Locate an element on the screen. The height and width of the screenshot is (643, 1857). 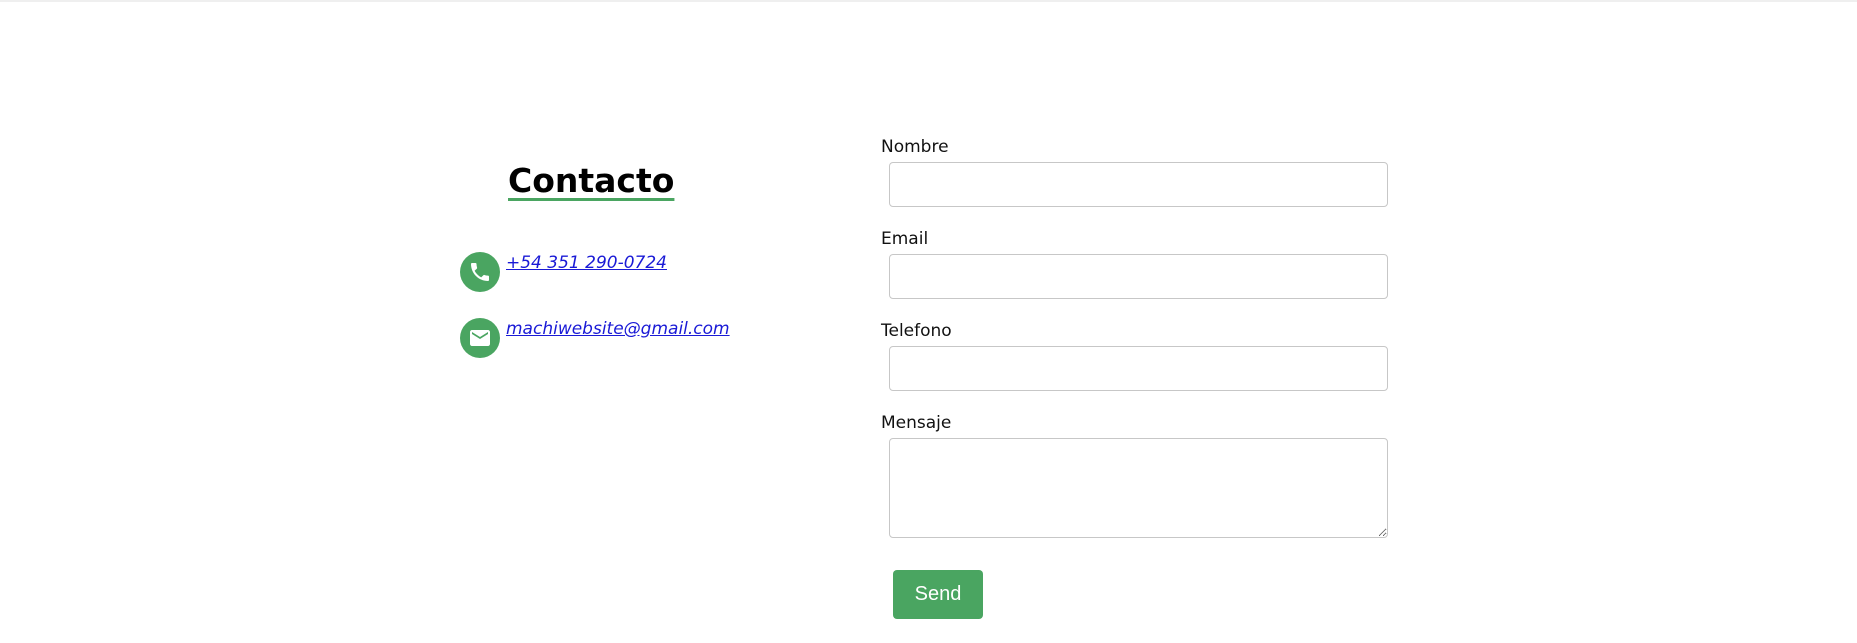
message-field-group: Mensaje is located at coordinates (1136, 475).